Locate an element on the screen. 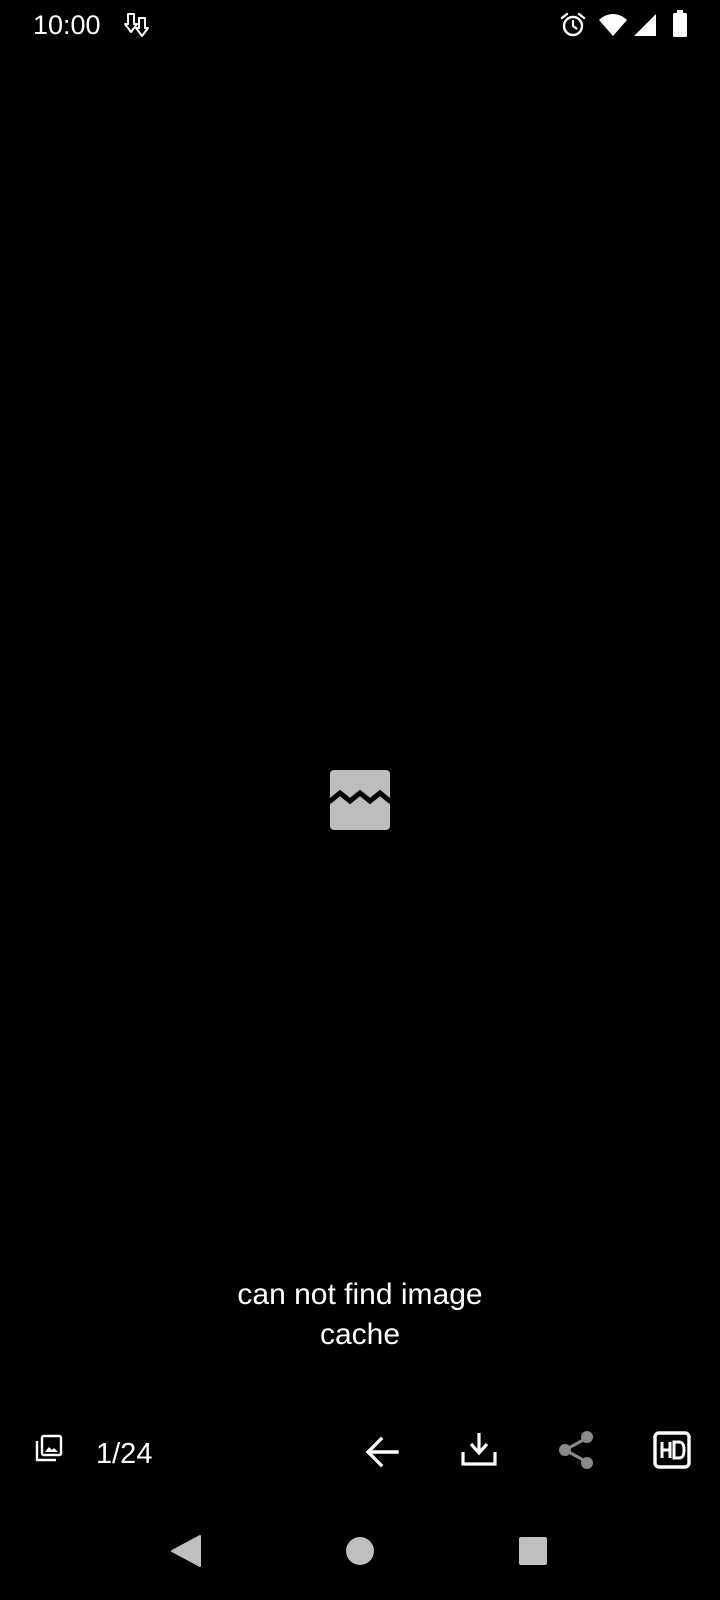 The width and height of the screenshot is (720, 1600). status-time: 10:00 is located at coordinates (67, 25).